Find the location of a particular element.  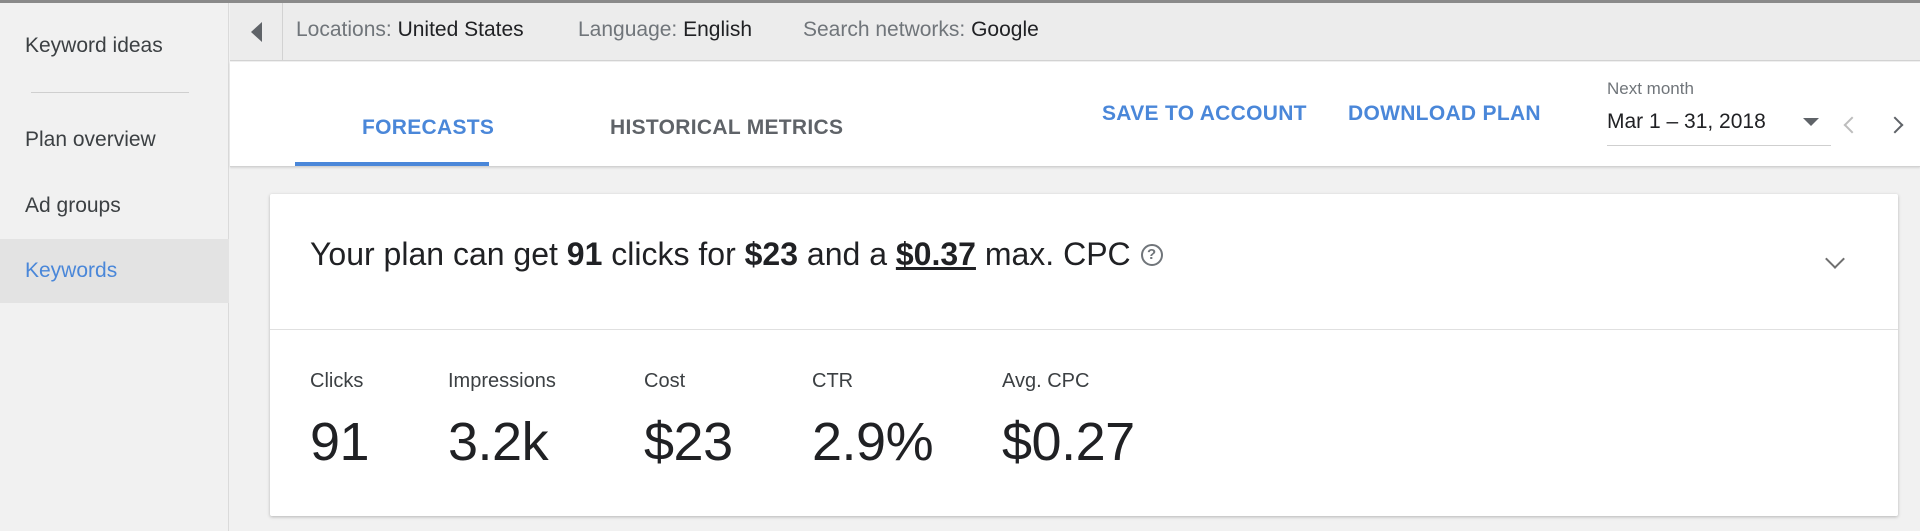

save-to-account-button: SAVE TO ACCOUNT is located at coordinates (1204, 114).